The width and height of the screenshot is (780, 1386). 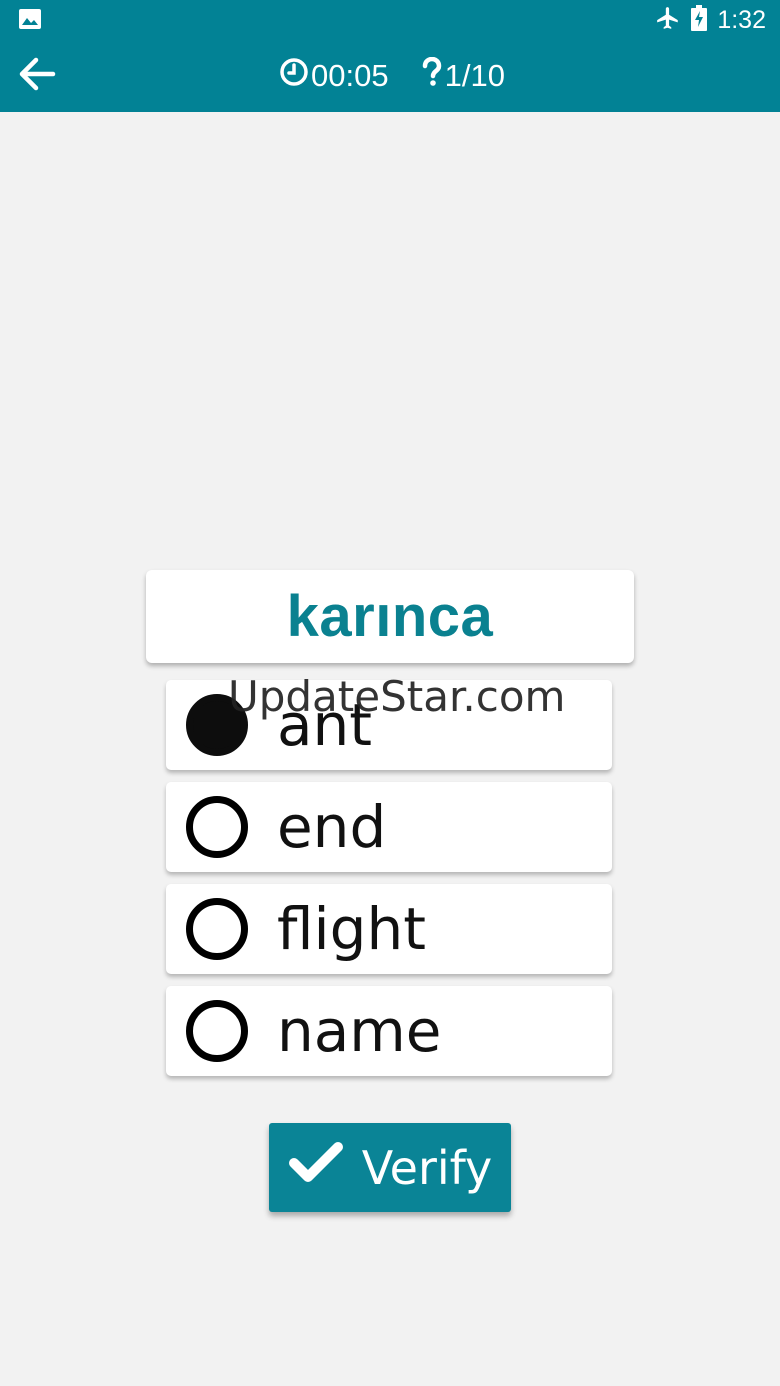 I want to click on option-label: name, so click(x=359, y=1031).